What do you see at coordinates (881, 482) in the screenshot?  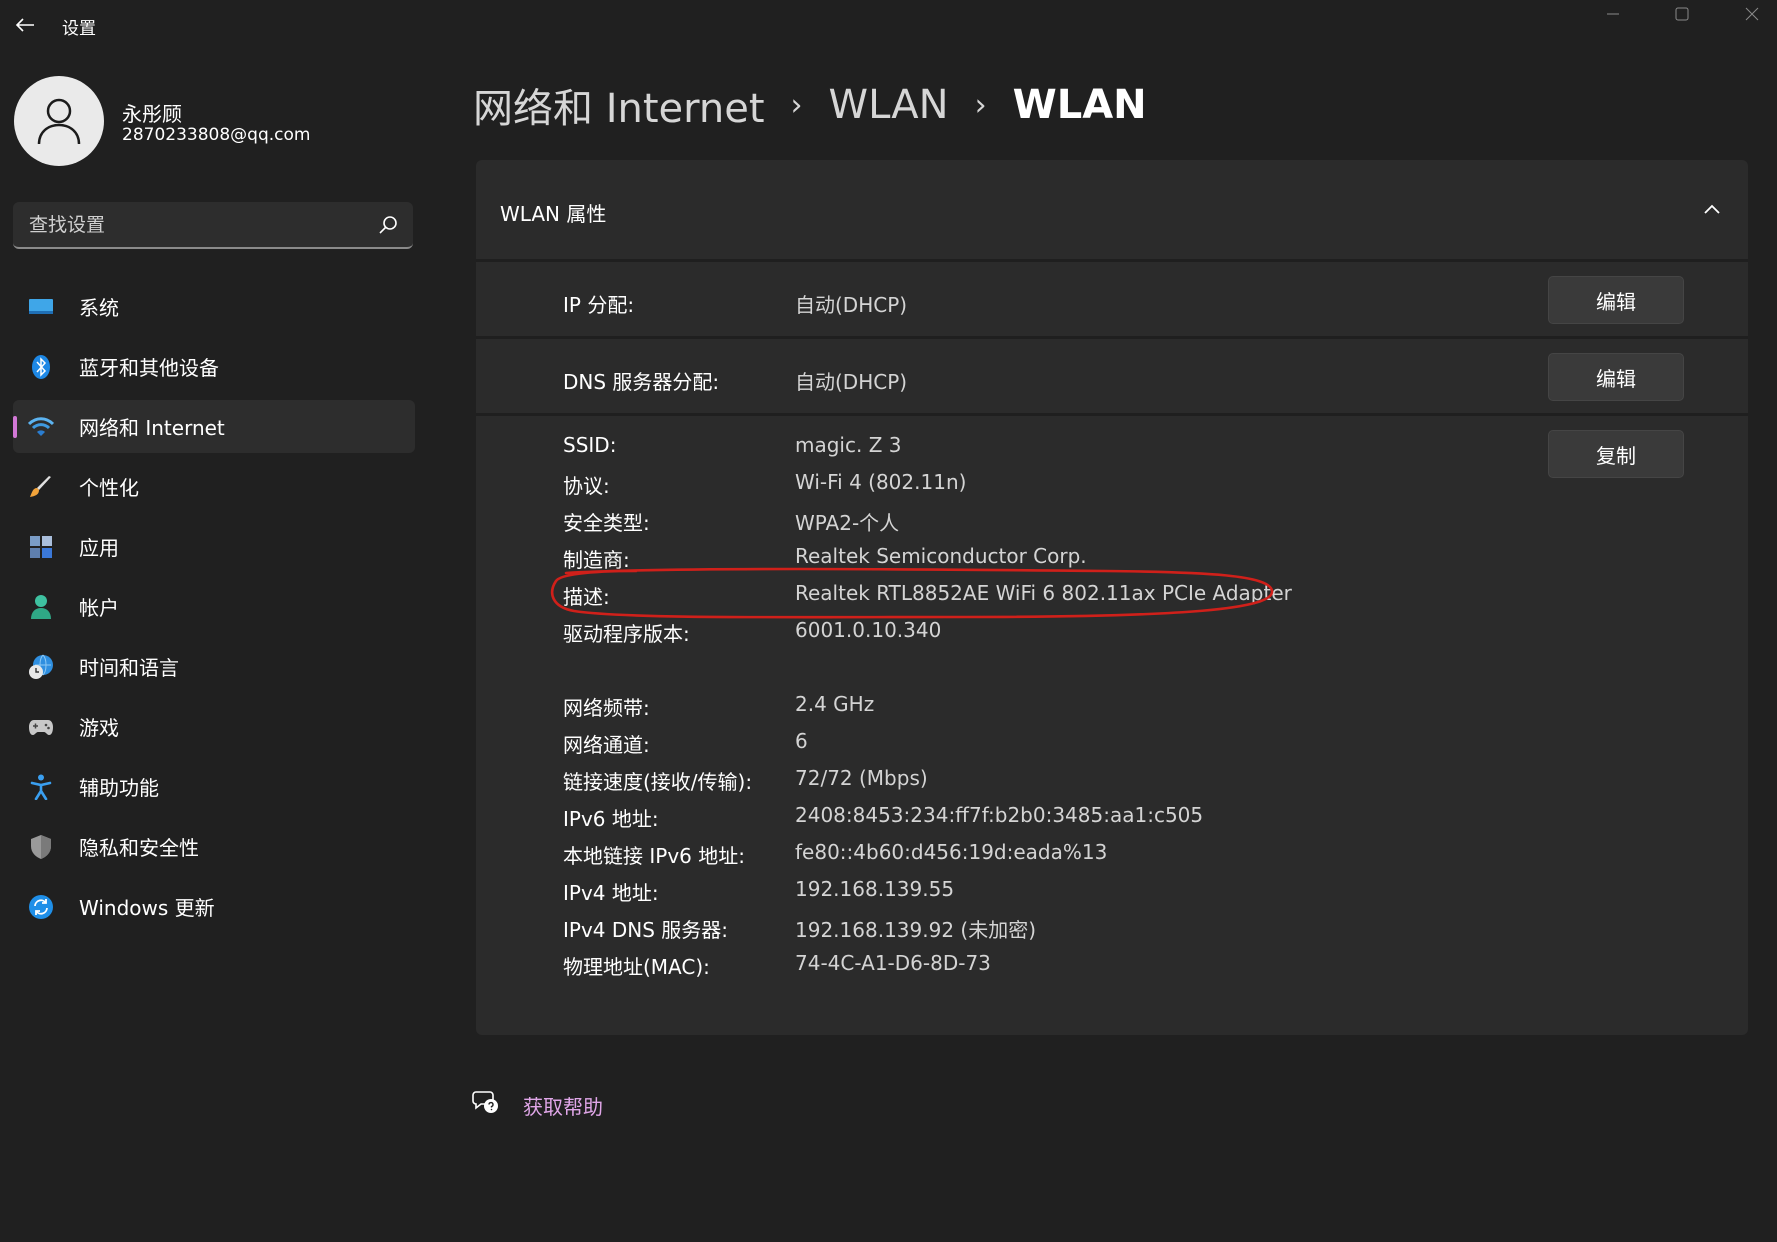 I see `detail-value: Wi-Fi 4 (802.11n)` at bounding box center [881, 482].